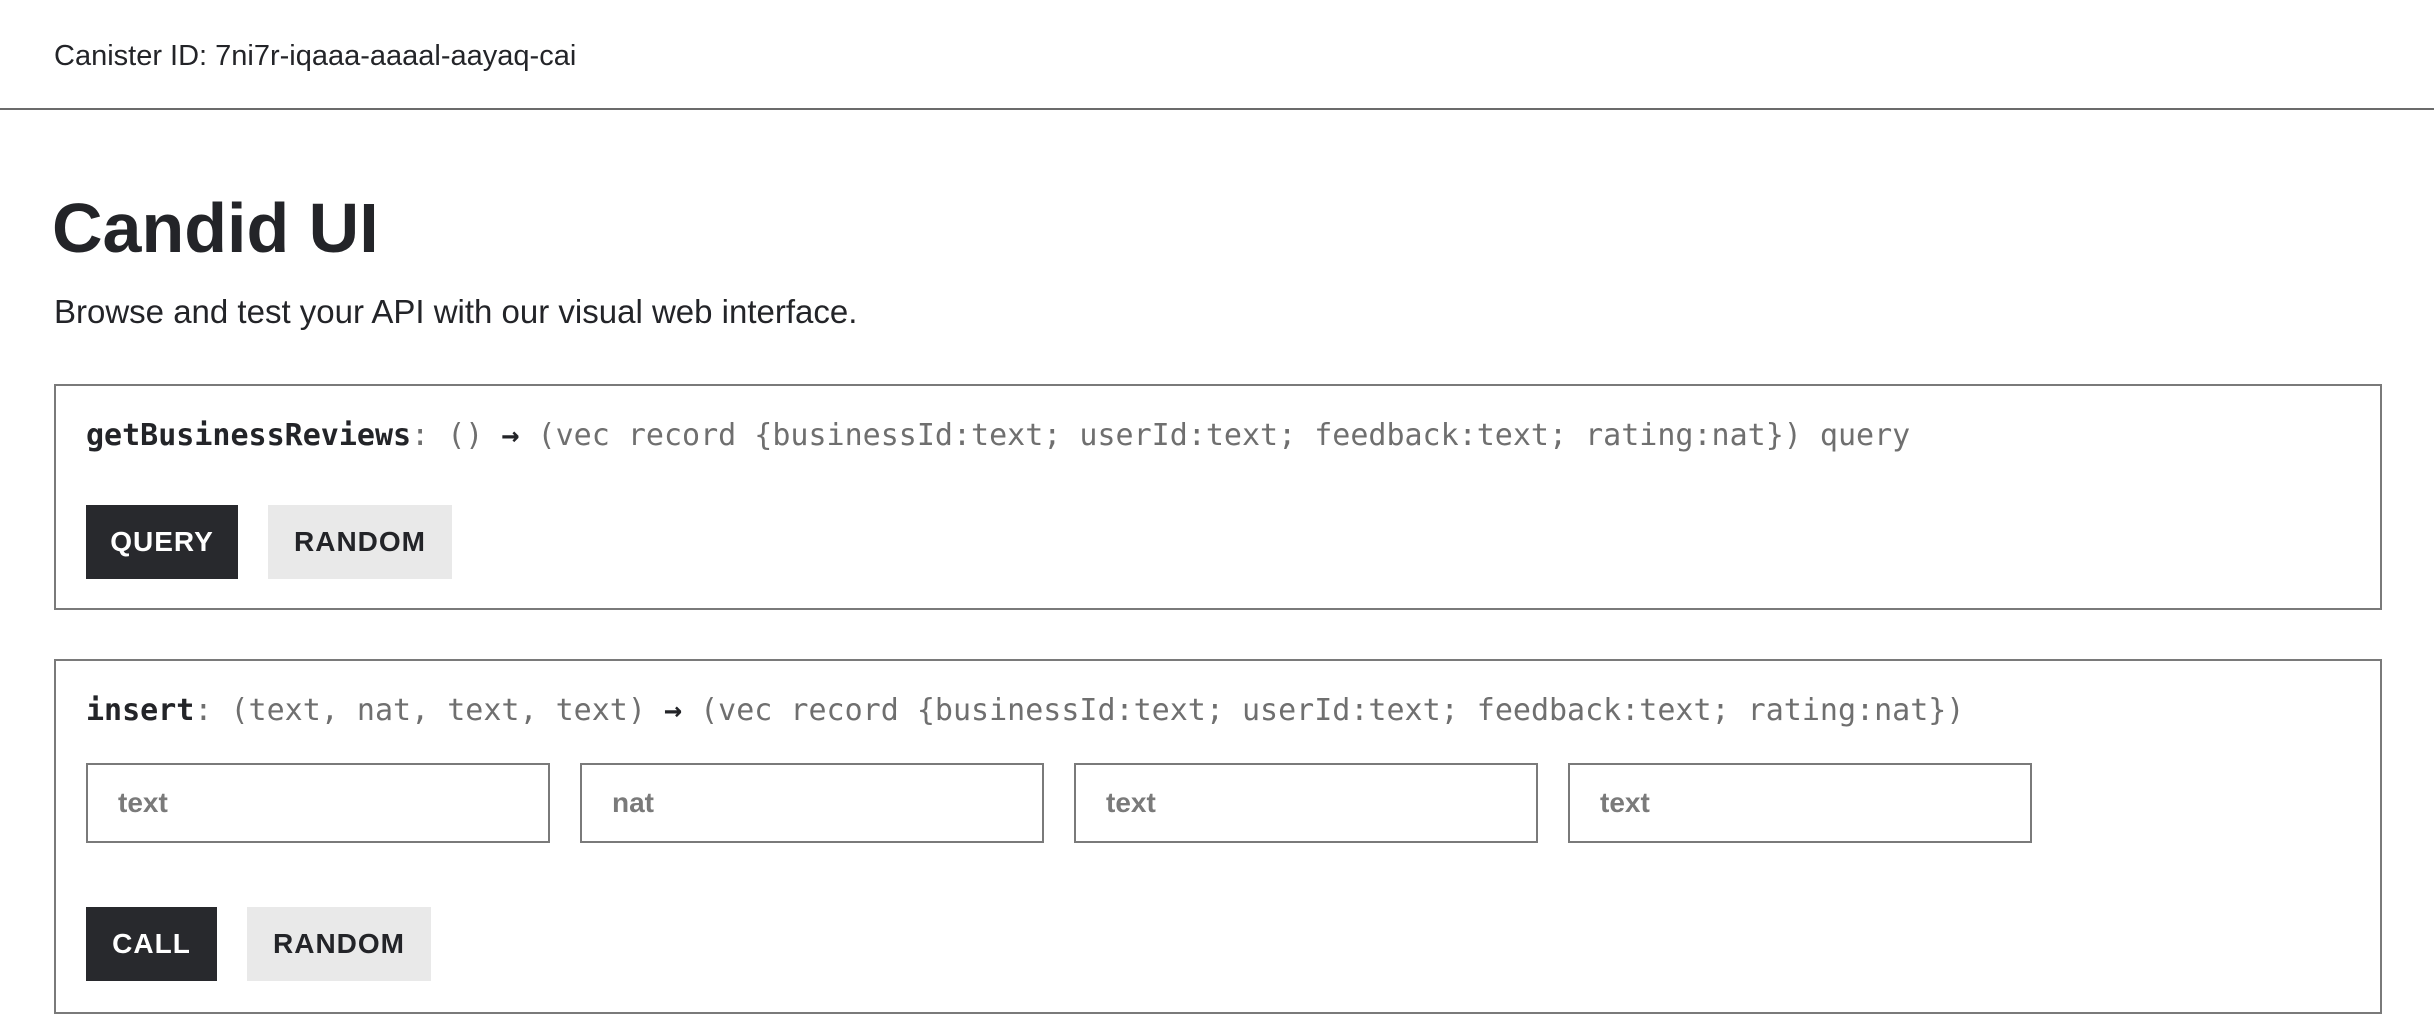  Describe the element at coordinates (1306, 803) in the screenshot. I see `arg-input-3-text` at that location.